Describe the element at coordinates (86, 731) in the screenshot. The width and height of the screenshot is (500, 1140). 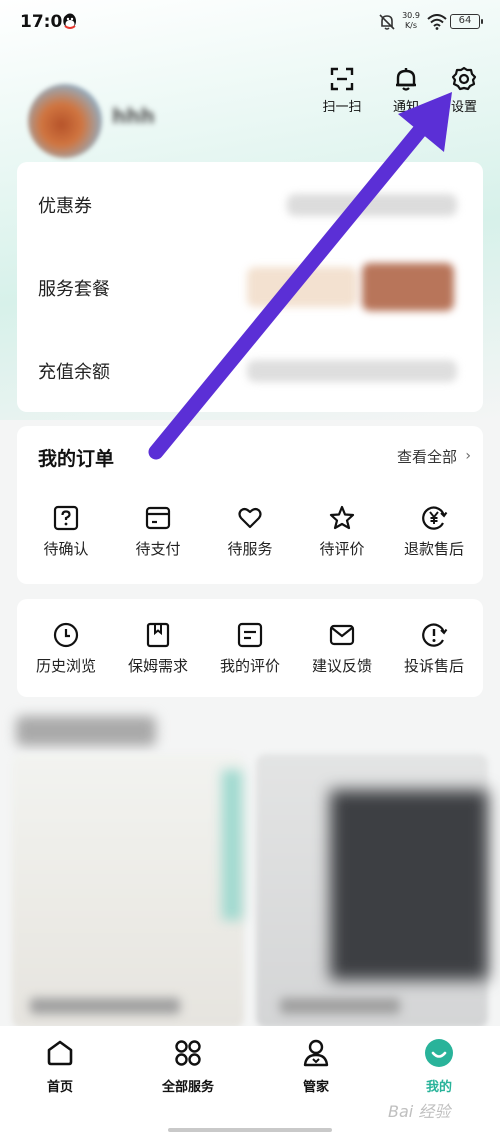
I see `recommendation-title-blurred` at that location.